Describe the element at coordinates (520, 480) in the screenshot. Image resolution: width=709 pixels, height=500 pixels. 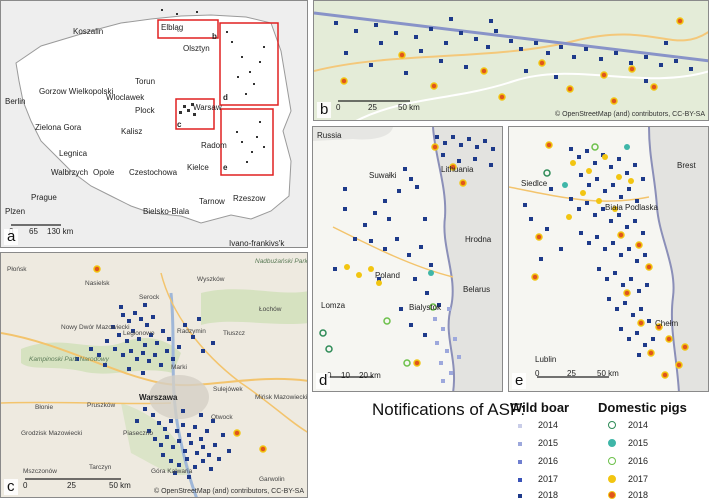
I see `legend-wild-boar-2017-marker` at that location.